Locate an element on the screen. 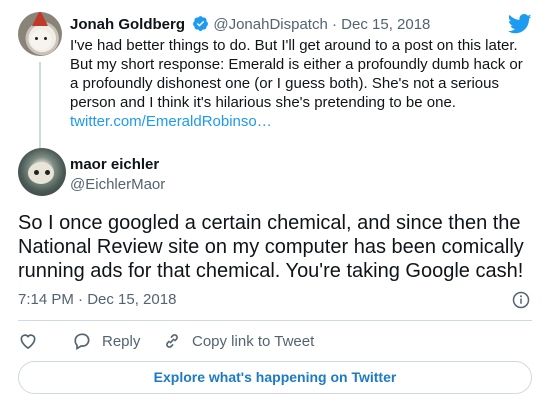 This screenshot has width=550, height=410. author-handle: @EichlerMaor is located at coordinates (117, 184).